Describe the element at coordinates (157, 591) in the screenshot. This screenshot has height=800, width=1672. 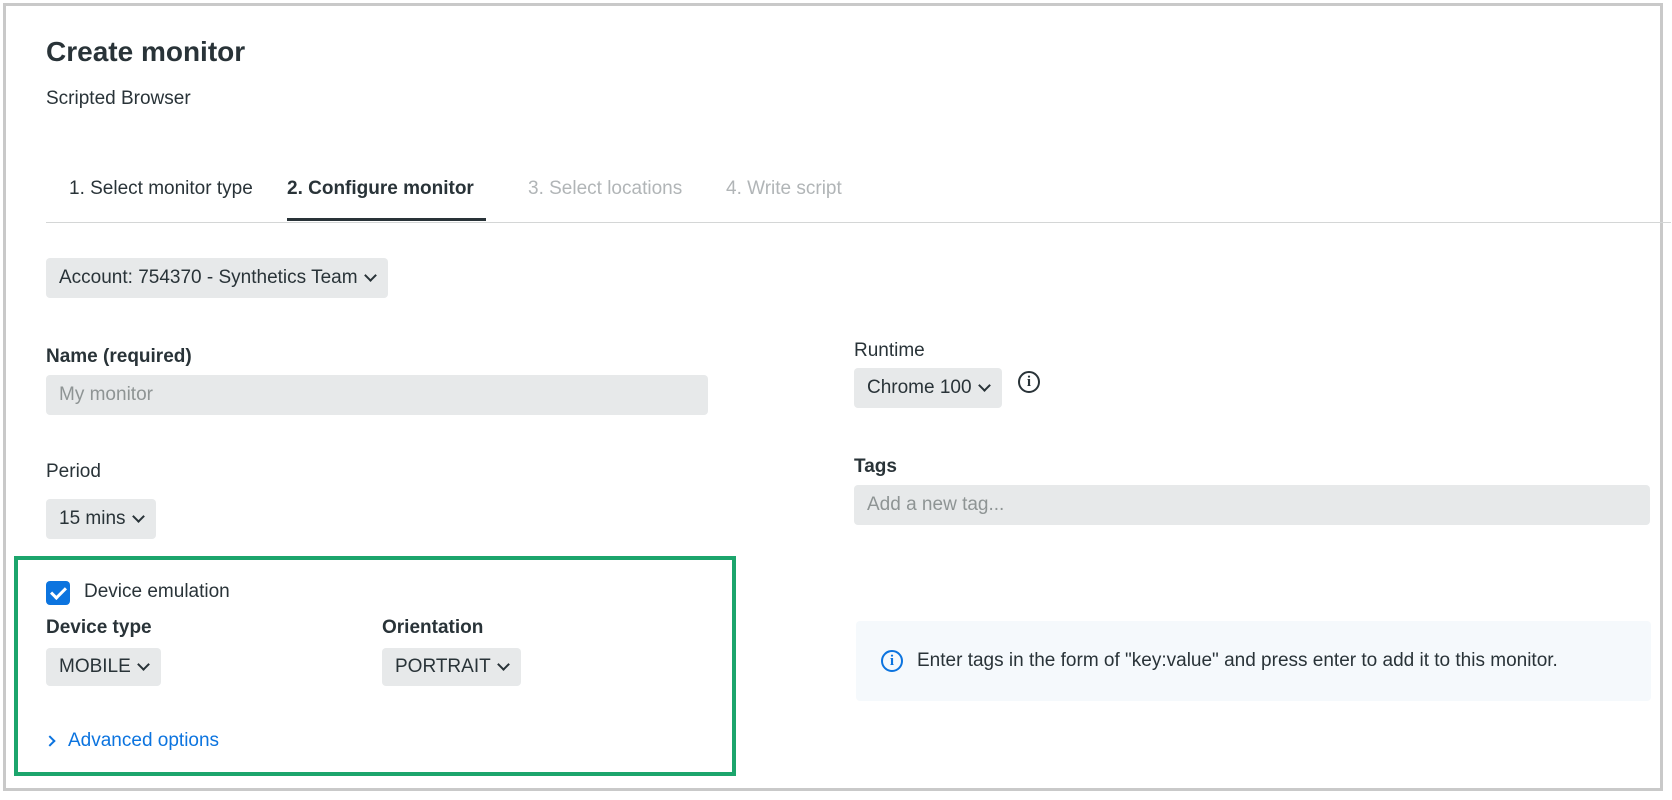
I see `device-emulation-label: Device emulation` at that location.